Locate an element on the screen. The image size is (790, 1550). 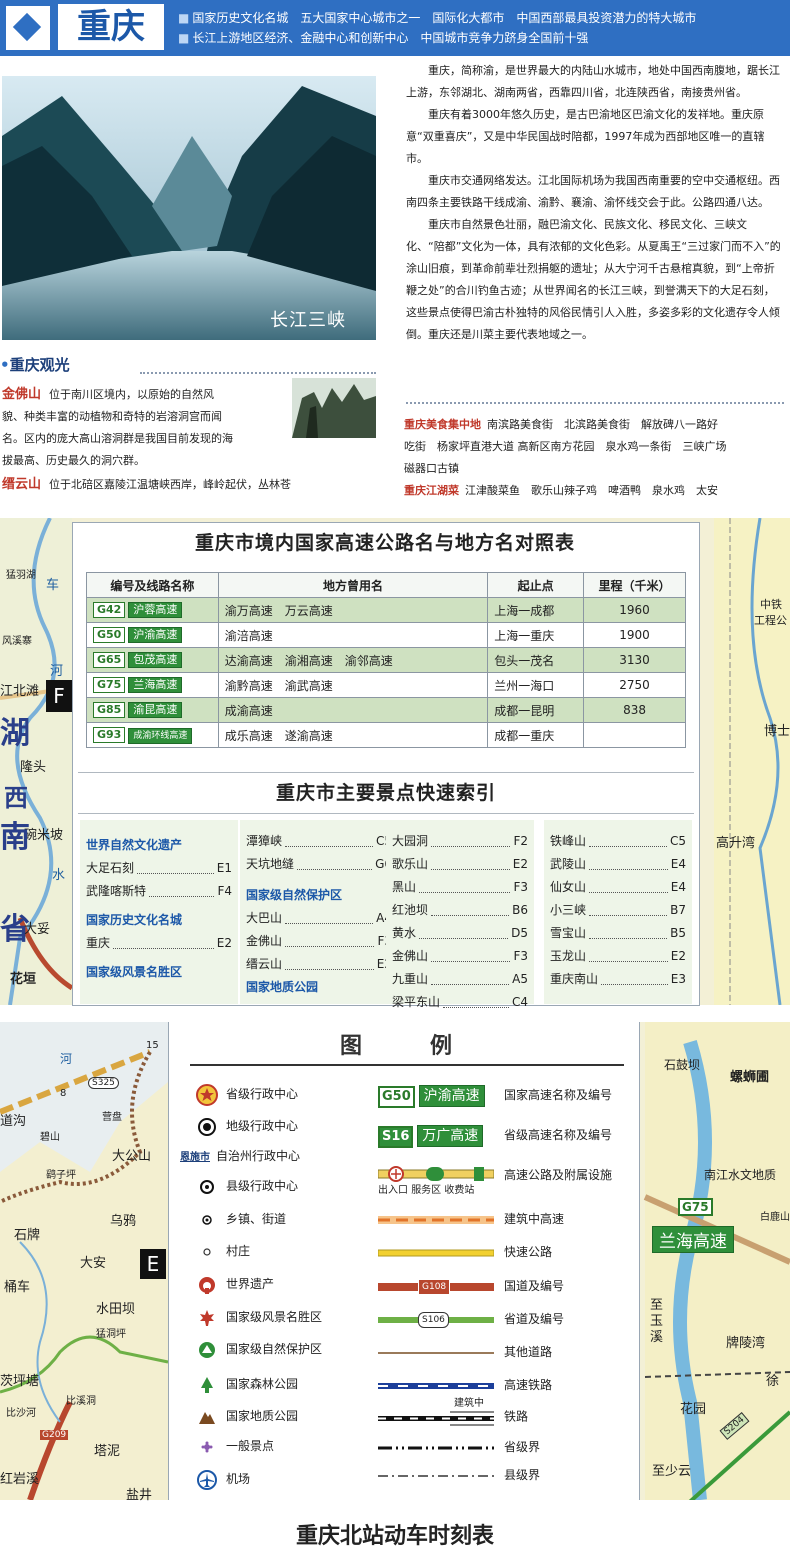
legend-item: G108 国道及编号 is located at coordinates (471, 1286).